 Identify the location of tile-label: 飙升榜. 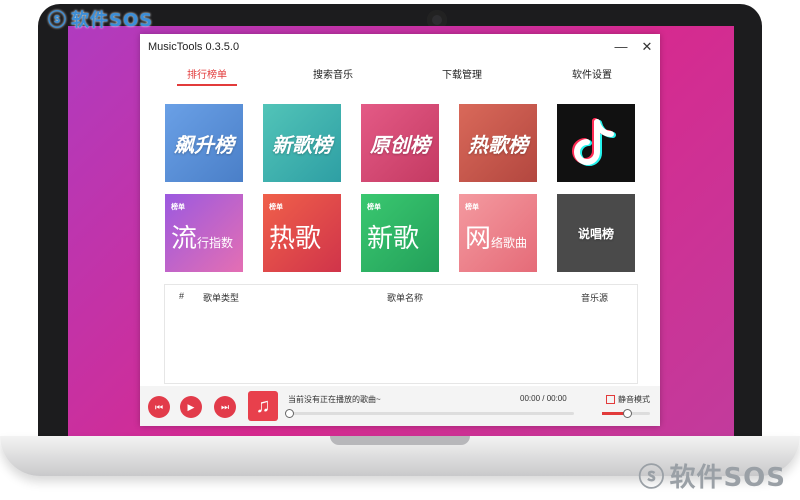
(204, 144).